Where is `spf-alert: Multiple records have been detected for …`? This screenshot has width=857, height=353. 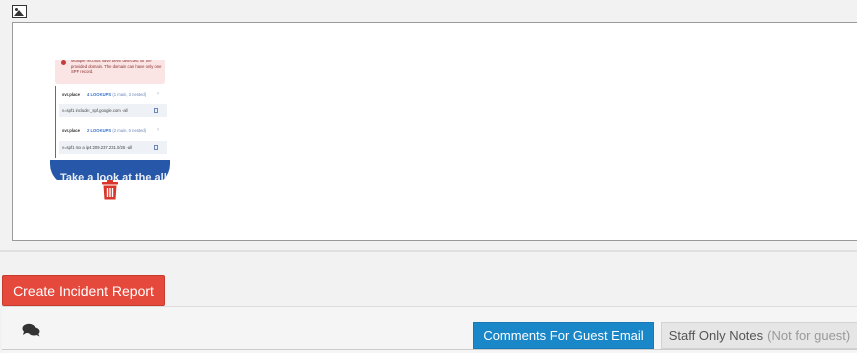 spf-alert: Multiple records have been detected for … is located at coordinates (110, 72).